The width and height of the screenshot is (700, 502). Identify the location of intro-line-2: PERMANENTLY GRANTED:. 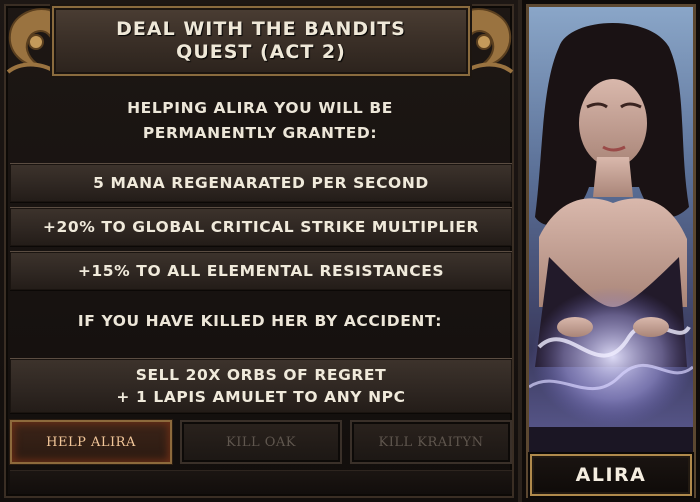
(260, 133).